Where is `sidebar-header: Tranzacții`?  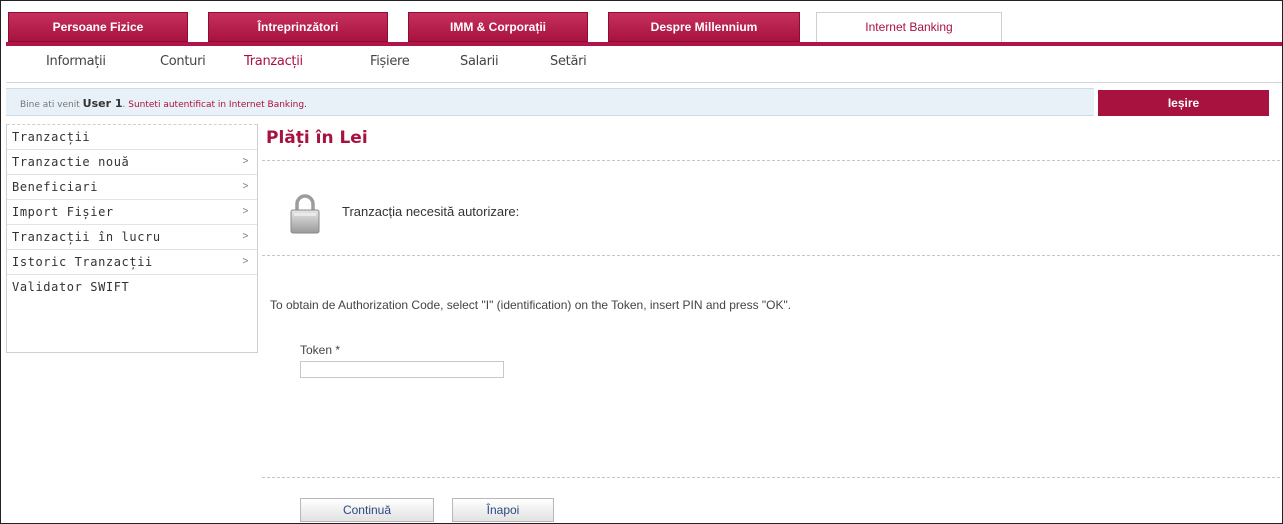 sidebar-header: Tranzacții is located at coordinates (132, 136).